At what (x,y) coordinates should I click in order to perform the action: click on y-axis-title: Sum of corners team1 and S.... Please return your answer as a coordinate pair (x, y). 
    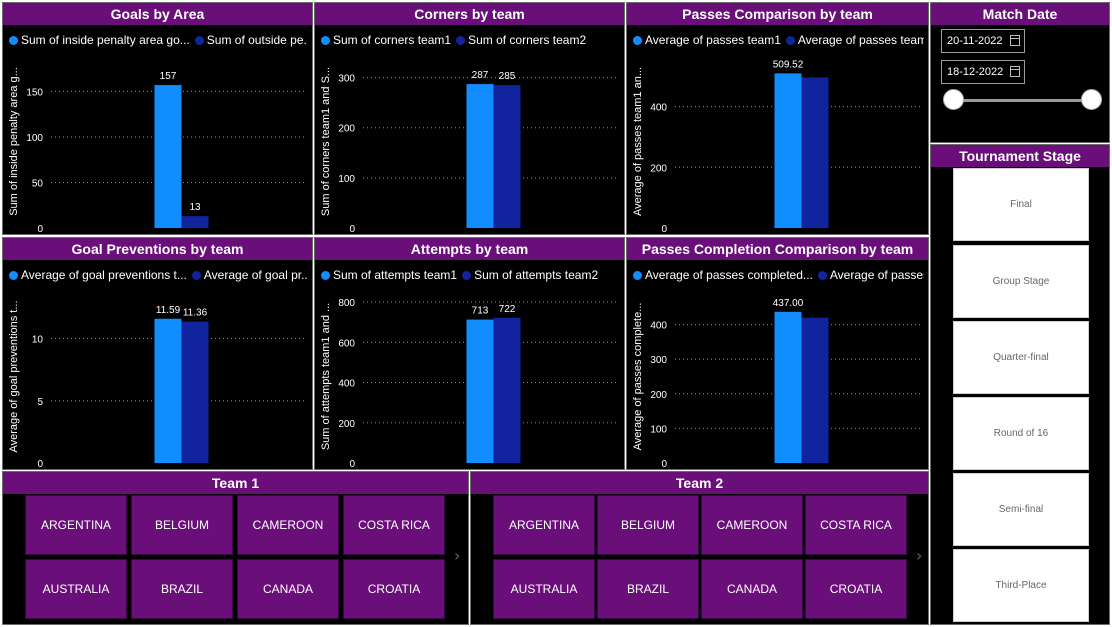
    Looking at the image, I should click on (326, 141).